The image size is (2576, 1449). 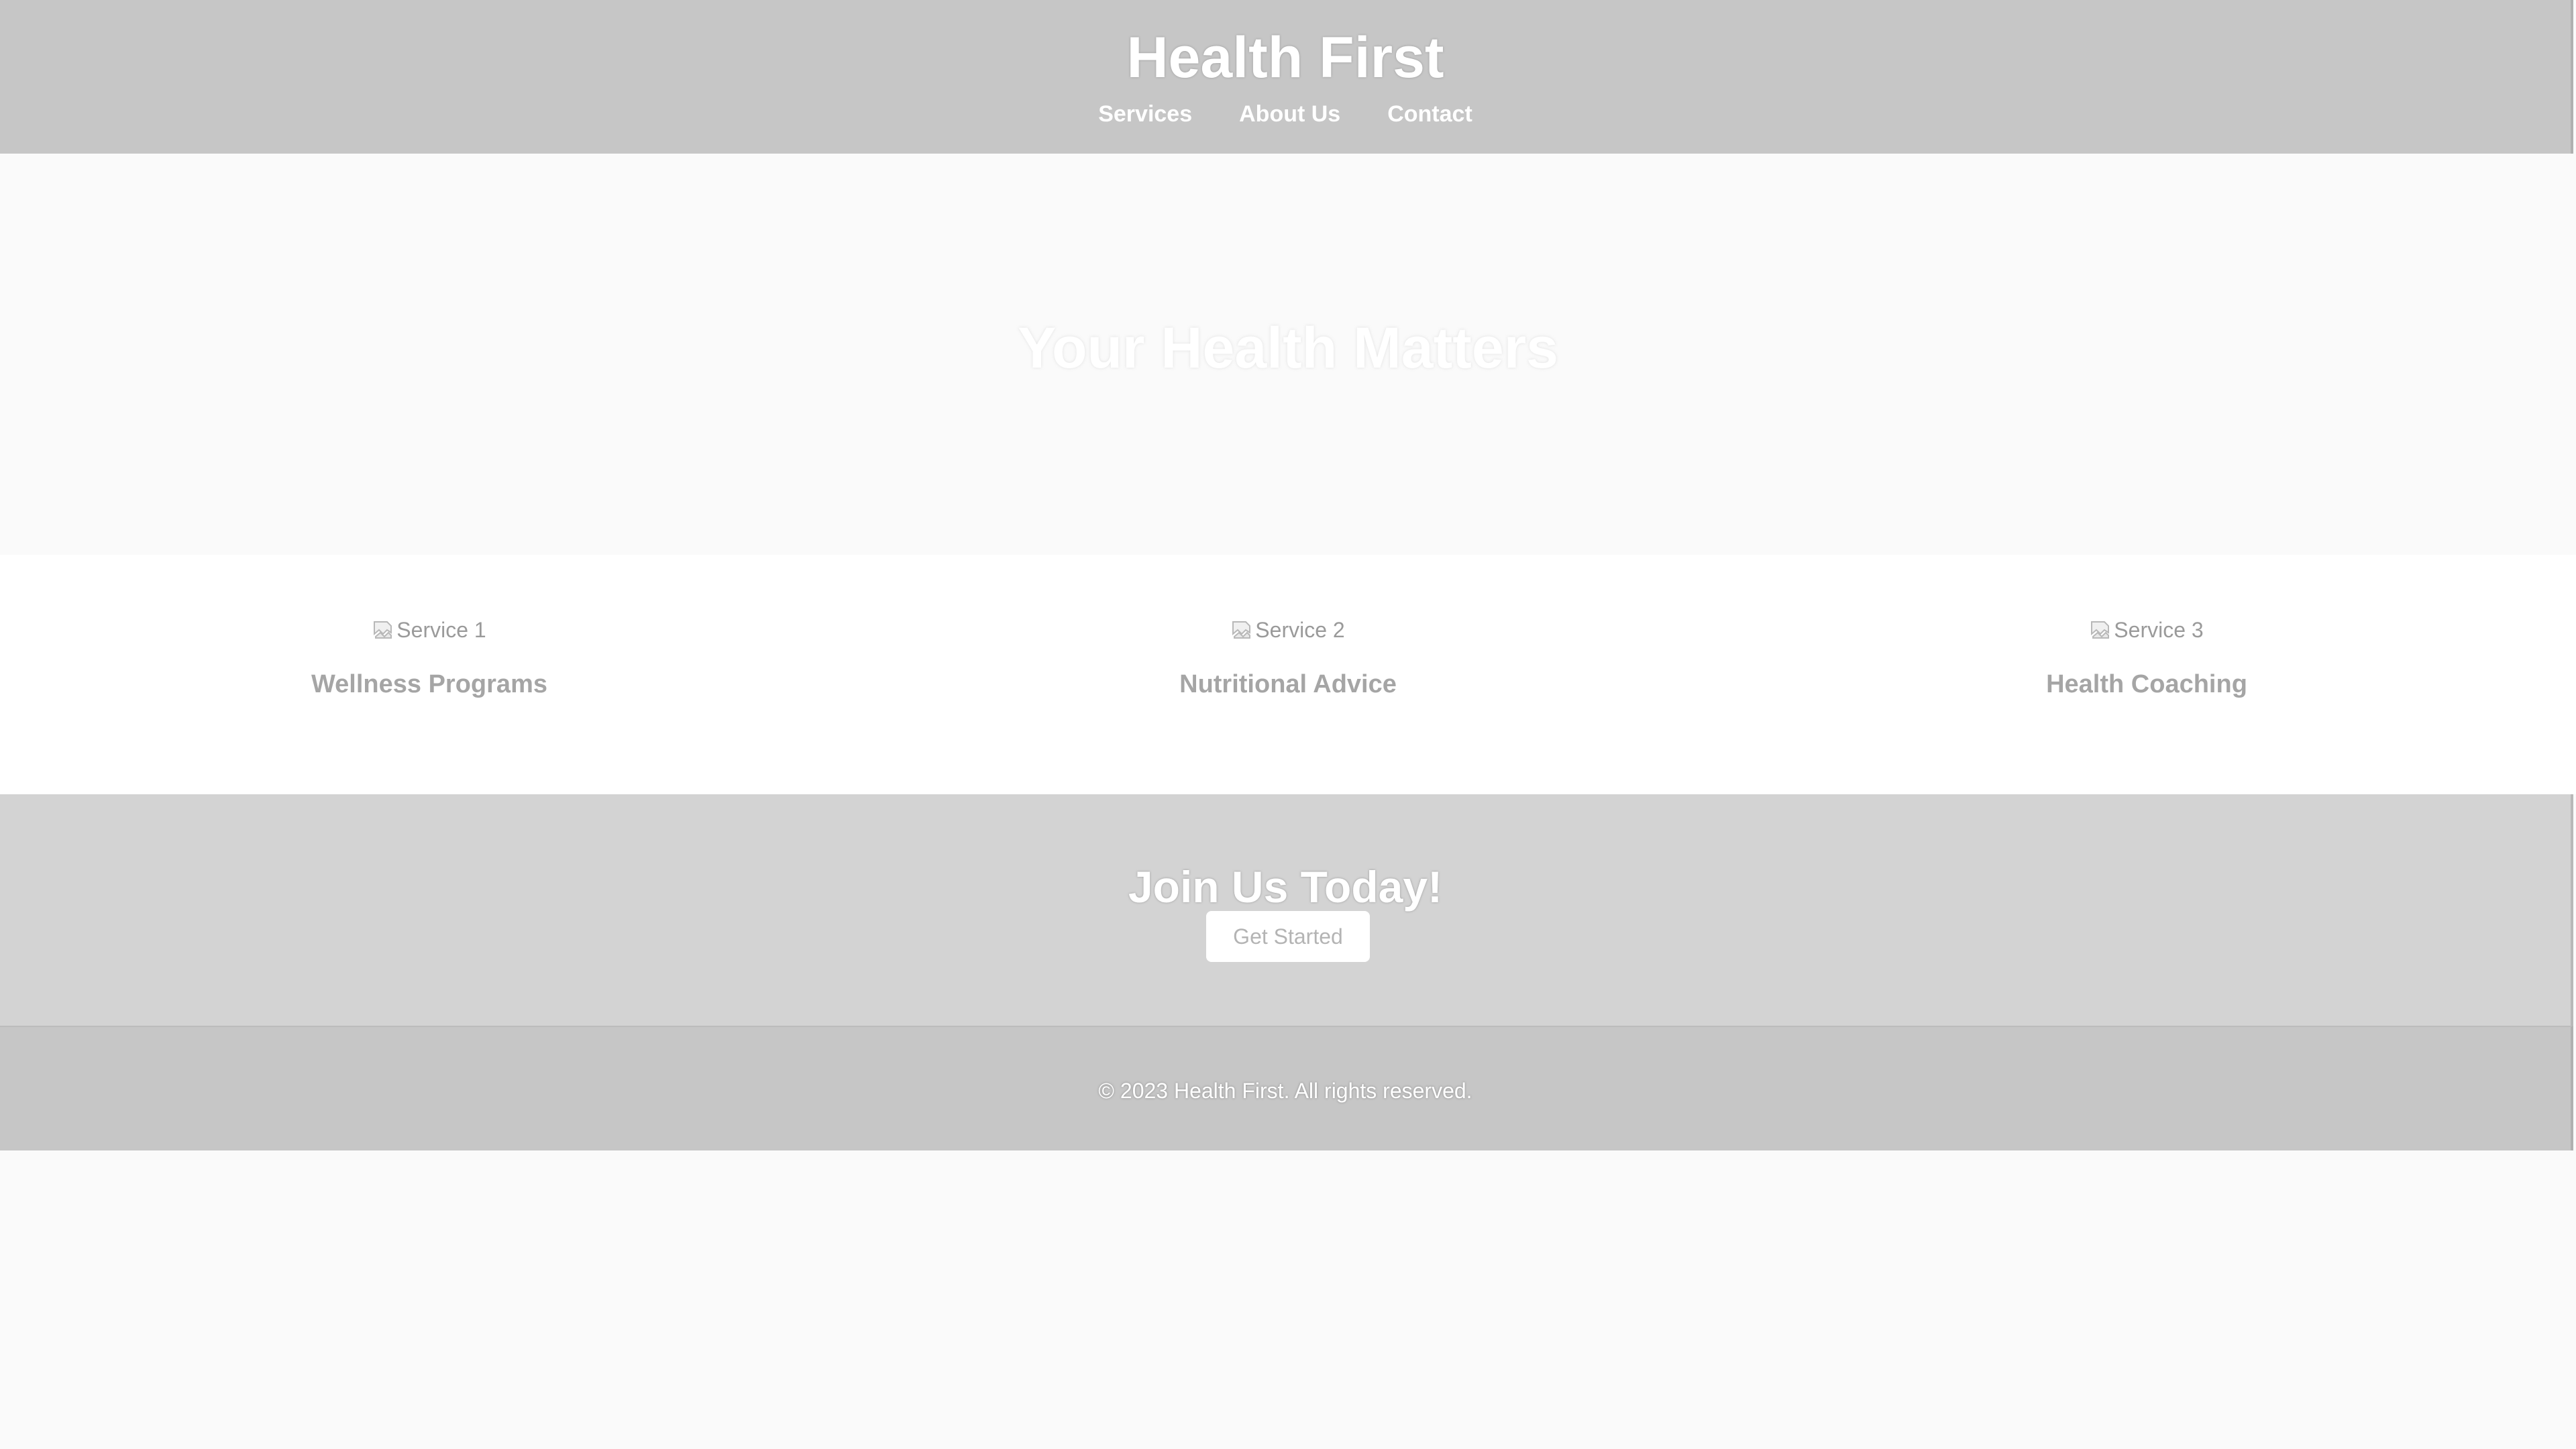 What do you see at coordinates (2159, 630) in the screenshot?
I see `service-image-alt: Service 3` at bounding box center [2159, 630].